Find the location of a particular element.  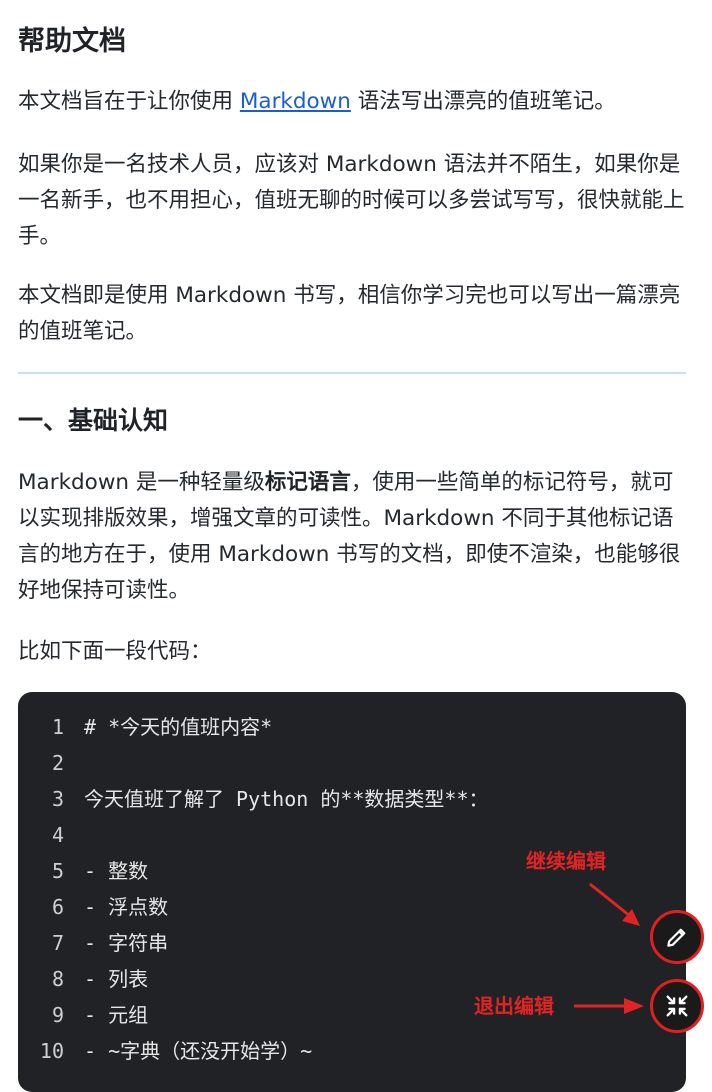

exit-edit-annotation: 退出编辑 is located at coordinates (514, 1006).